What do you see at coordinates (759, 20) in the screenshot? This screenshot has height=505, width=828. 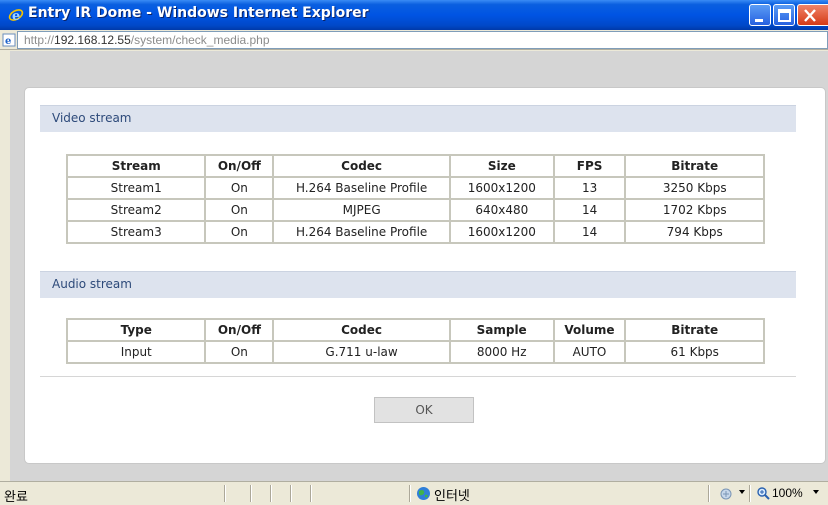 I see `minimize-icon` at bounding box center [759, 20].